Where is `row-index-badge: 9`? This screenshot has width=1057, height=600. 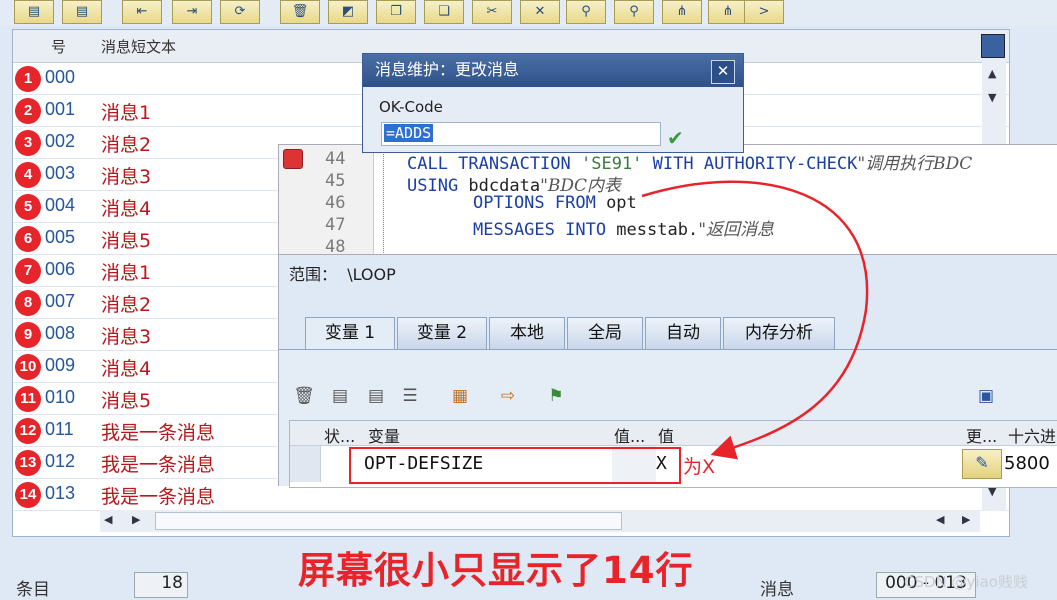 row-index-badge: 9 is located at coordinates (28, 335).